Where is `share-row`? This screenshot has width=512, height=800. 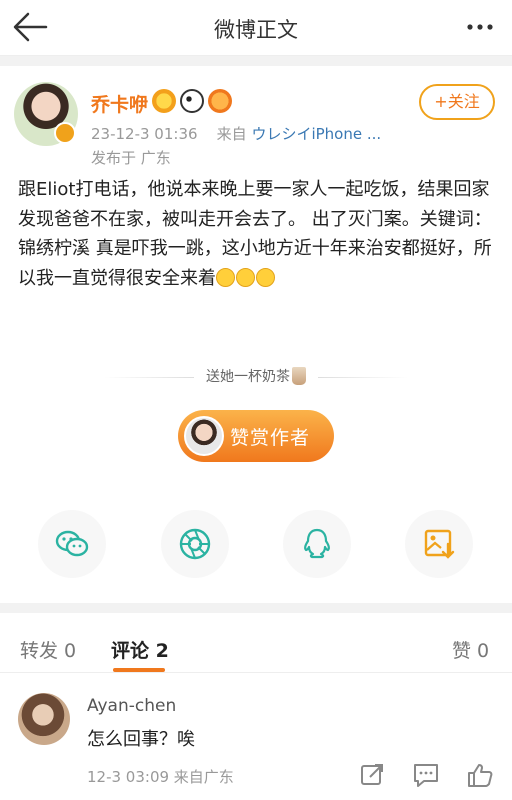
share-row is located at coordinates (256, 546).